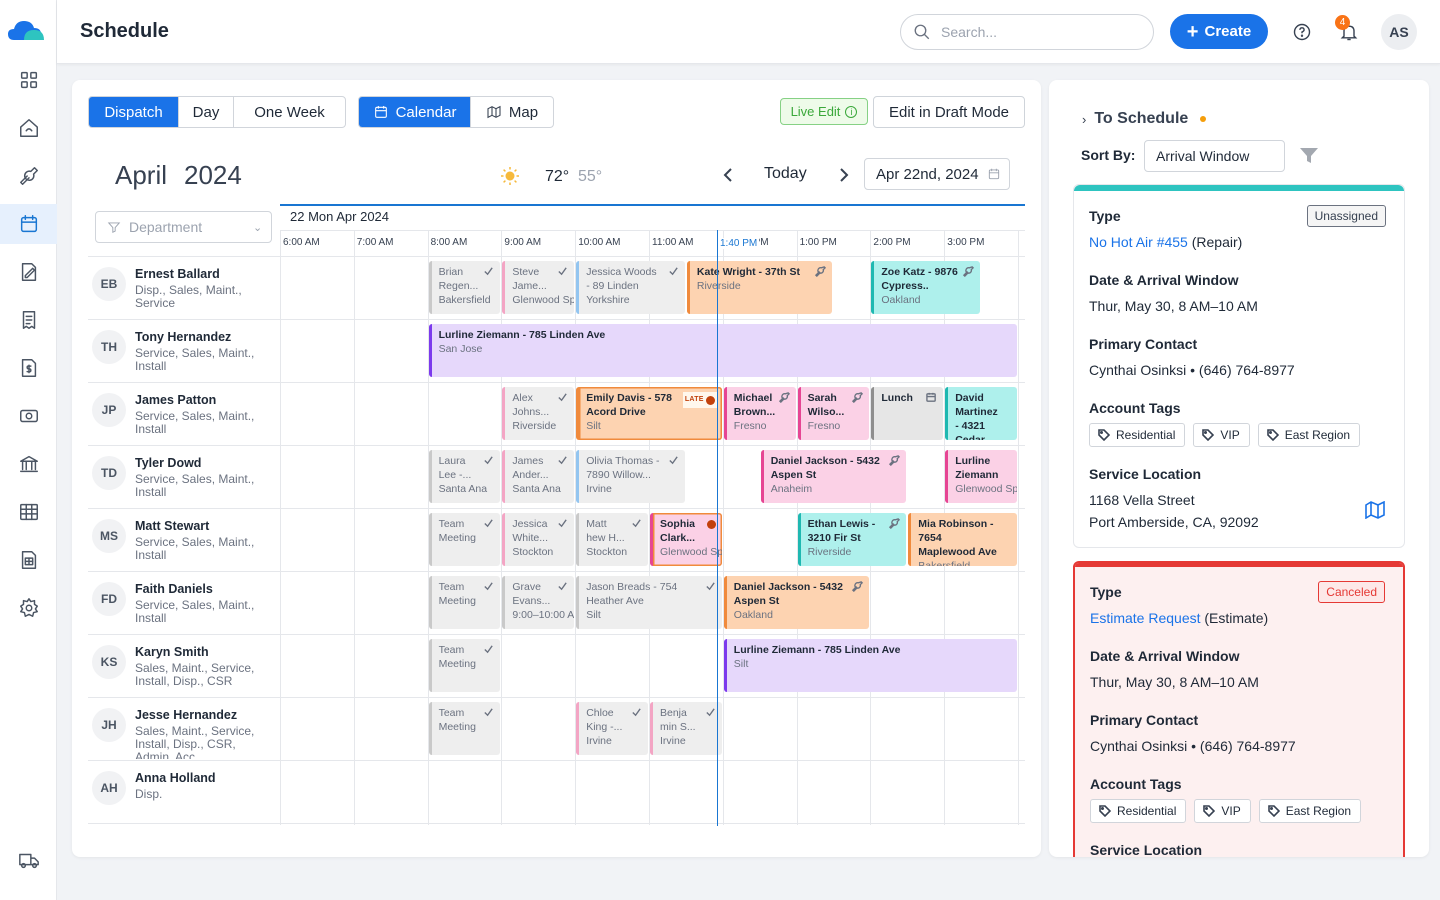  Describe the element at coordinates (729, 175) in the screenshot. I see `chevron-left-icon` at that location.